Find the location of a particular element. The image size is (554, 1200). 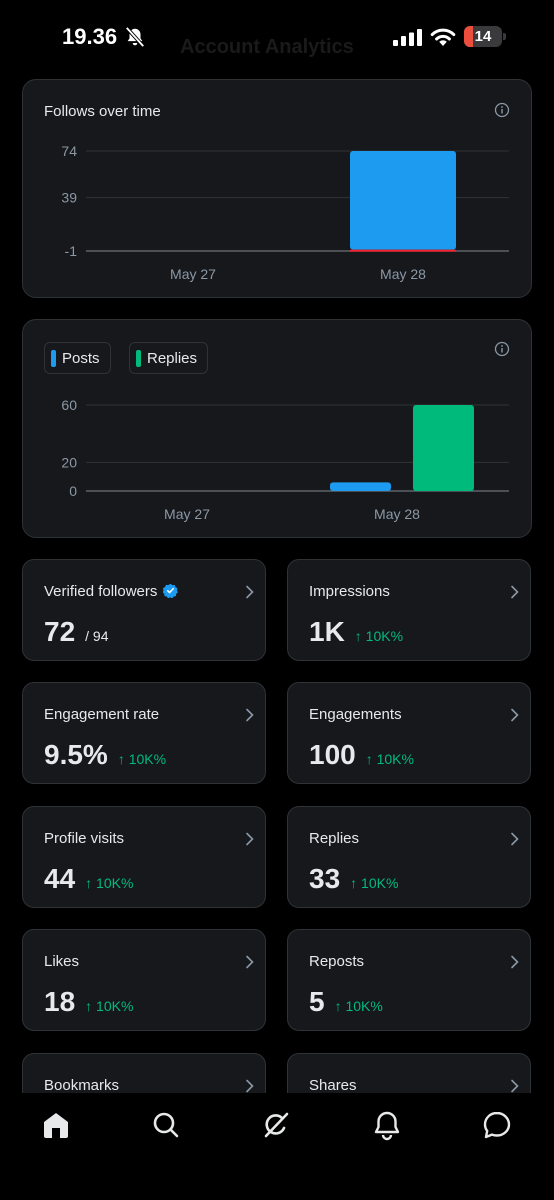

metric-value: 44 is located at coordinates (60, 878).